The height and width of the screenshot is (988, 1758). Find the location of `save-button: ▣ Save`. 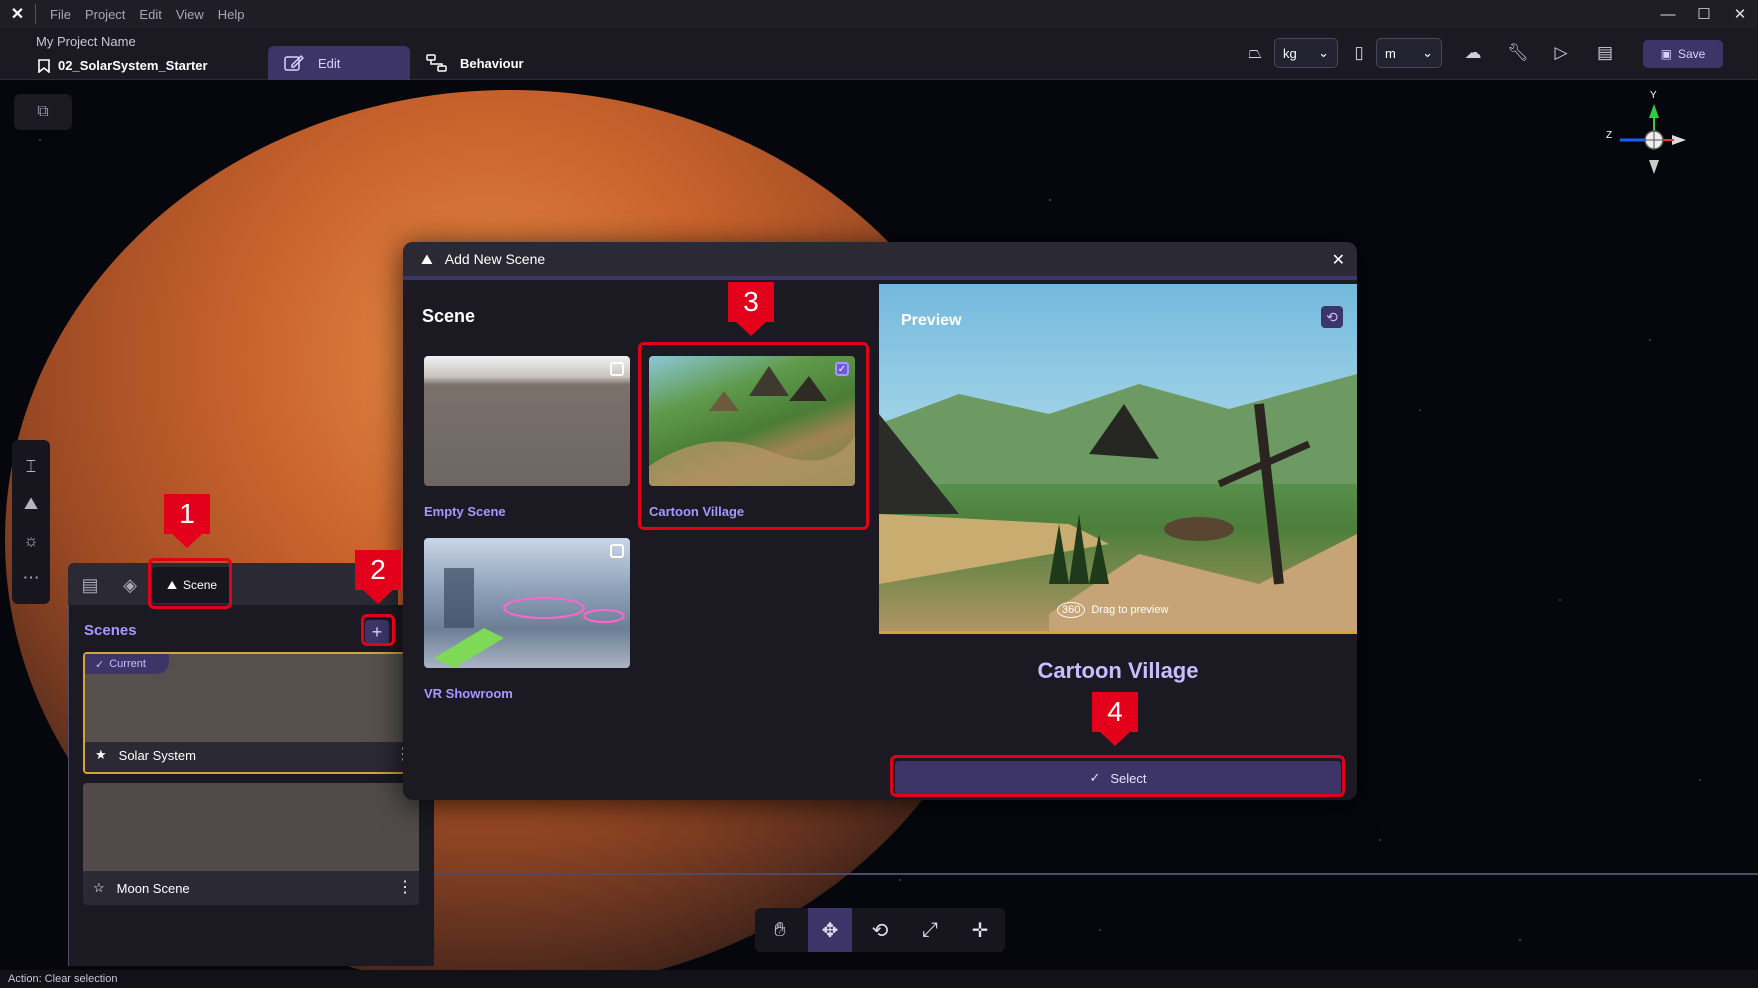

save-button: ▣ Save is located at coordinates (1683, 54).